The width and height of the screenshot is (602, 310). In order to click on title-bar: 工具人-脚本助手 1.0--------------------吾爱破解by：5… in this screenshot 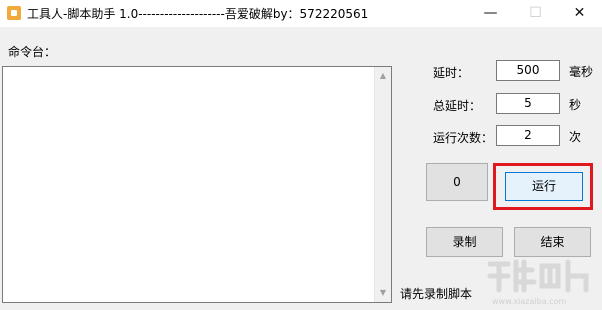, I will do `click(301, 13)`.